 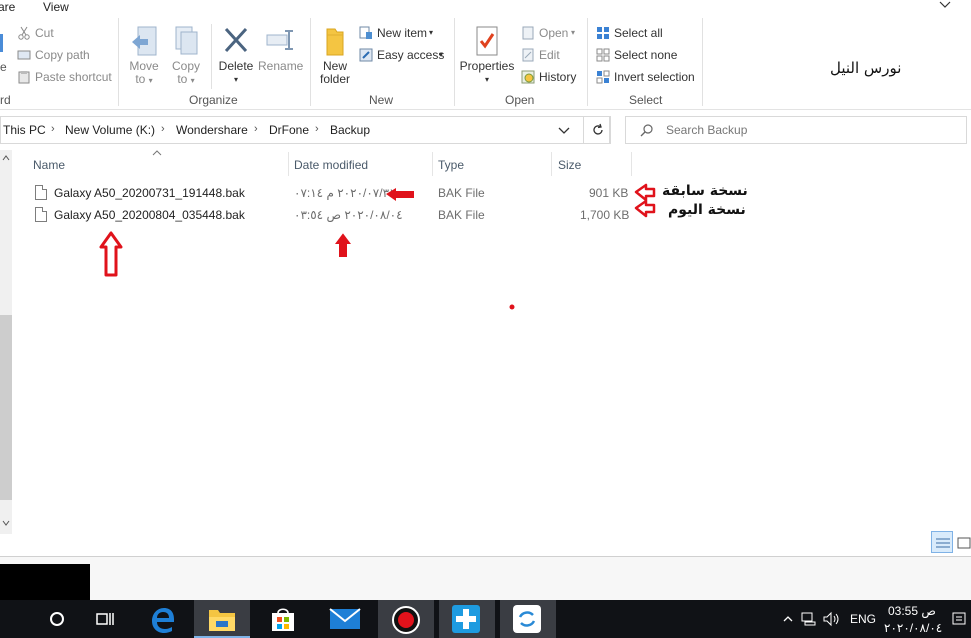 I want to click on breadcrumb-this-pc: This PC, so click(x=24, y=130).